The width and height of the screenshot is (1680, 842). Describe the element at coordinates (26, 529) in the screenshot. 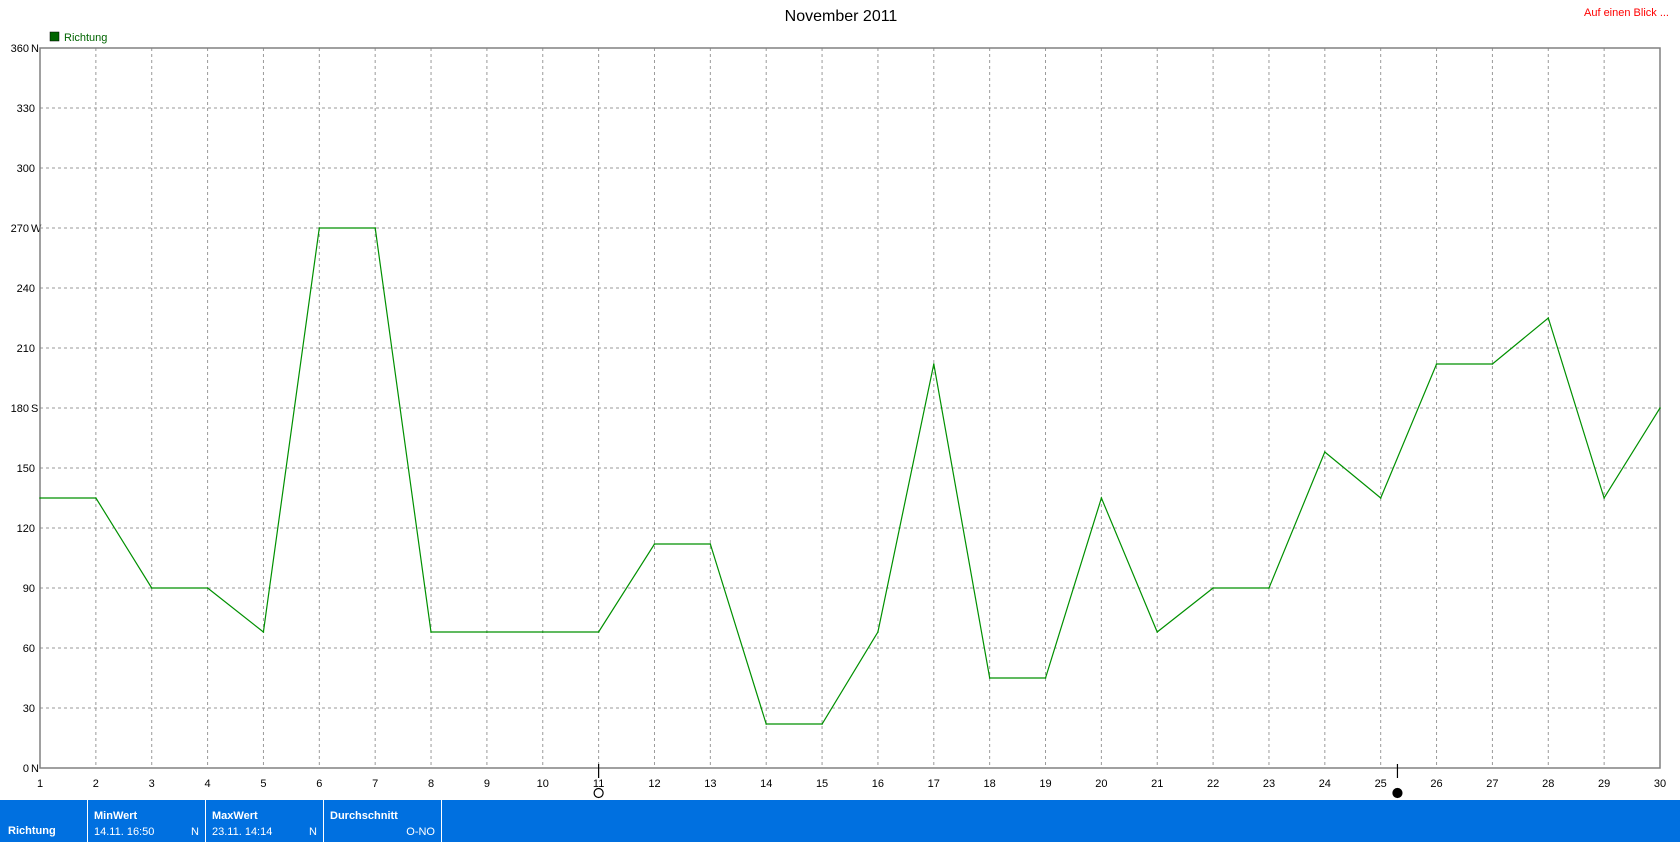

I see `y-tick-label: 120` at that location.